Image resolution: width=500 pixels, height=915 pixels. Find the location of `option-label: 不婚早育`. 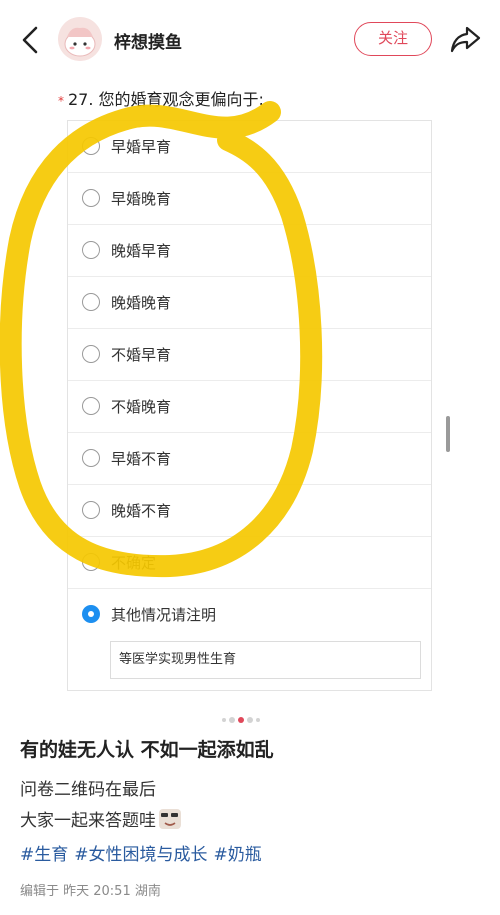

option-label: 不婚早育 is located at coordinates (141, 355).